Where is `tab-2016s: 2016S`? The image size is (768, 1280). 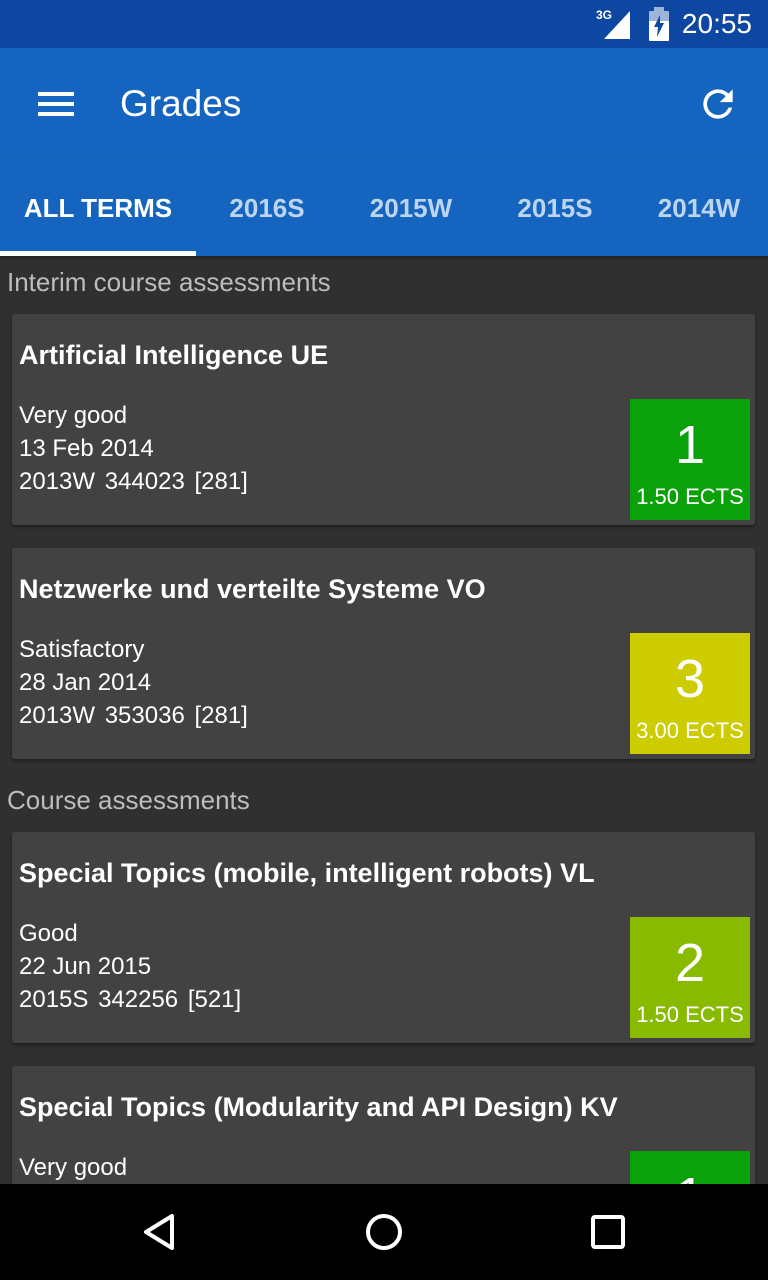 tab-2016s: 2016S is located at coordinates (267, 208).